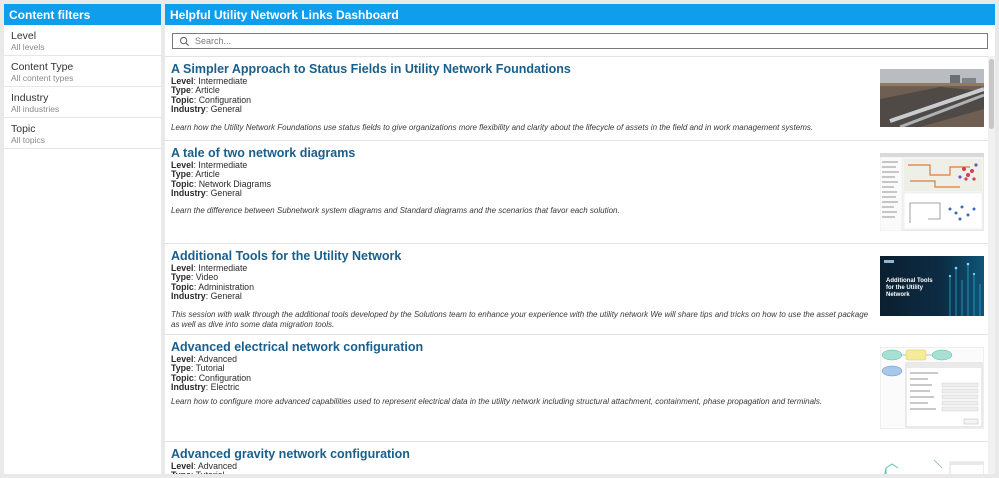  I want to click on network-diagram-thumbnail, so click(932, 192).